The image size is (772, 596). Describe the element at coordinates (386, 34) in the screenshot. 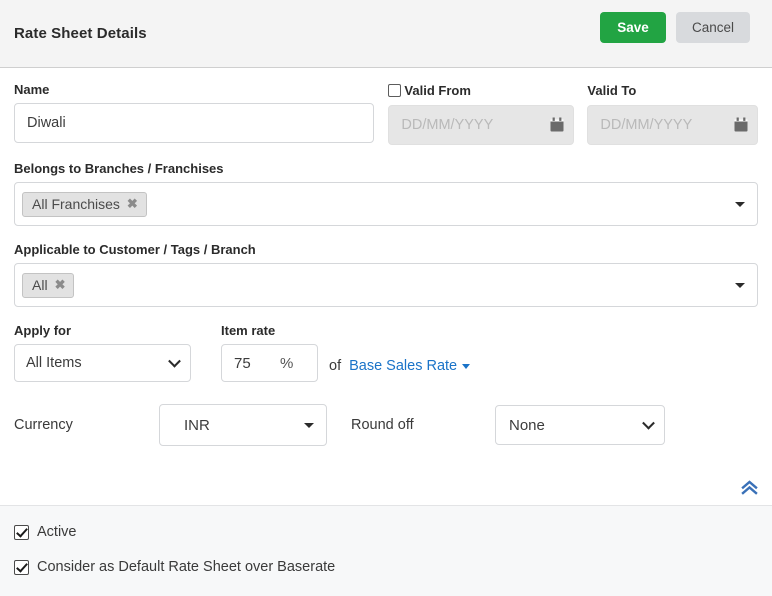

I see `page-header: Rate Sheet Details Save Cancel` at that location.